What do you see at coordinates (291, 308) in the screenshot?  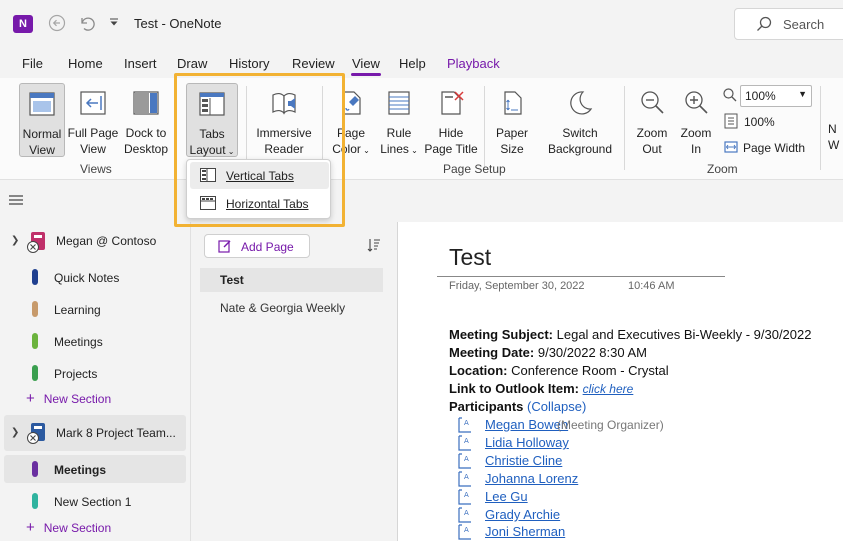 I see `page-item-nate-georgia: Nate & Georgia Weekly` at bounding box center [291, 308].